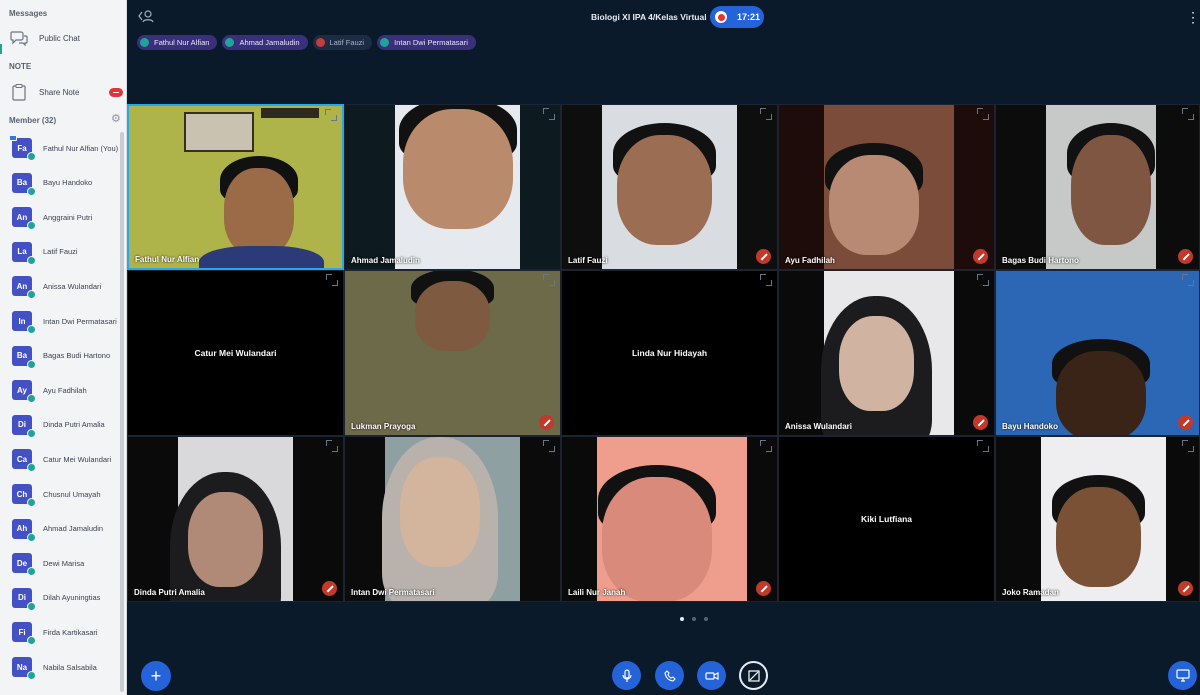  I want to click on member-item: Ah Ahmad Jamaludin, so click(57, 529).